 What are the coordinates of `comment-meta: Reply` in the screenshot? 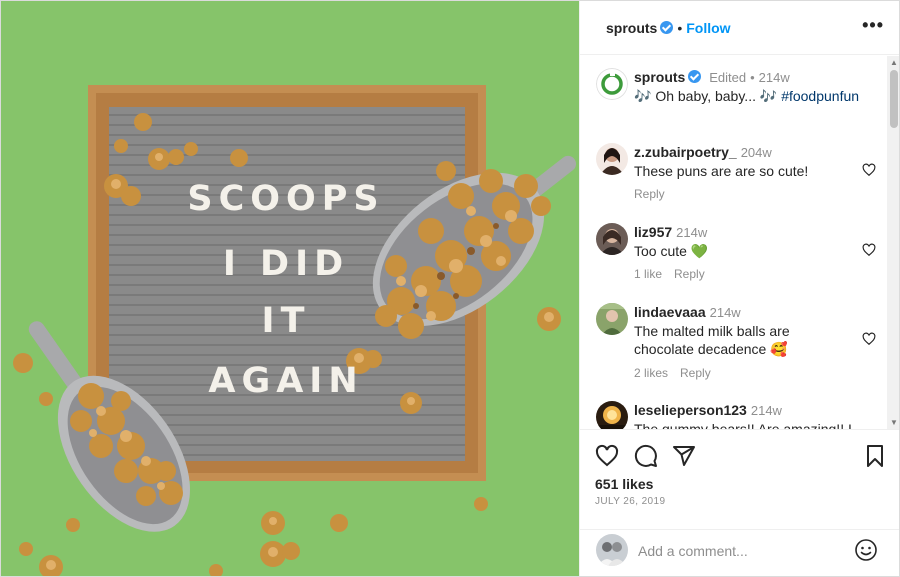 It's located at (655, 194).